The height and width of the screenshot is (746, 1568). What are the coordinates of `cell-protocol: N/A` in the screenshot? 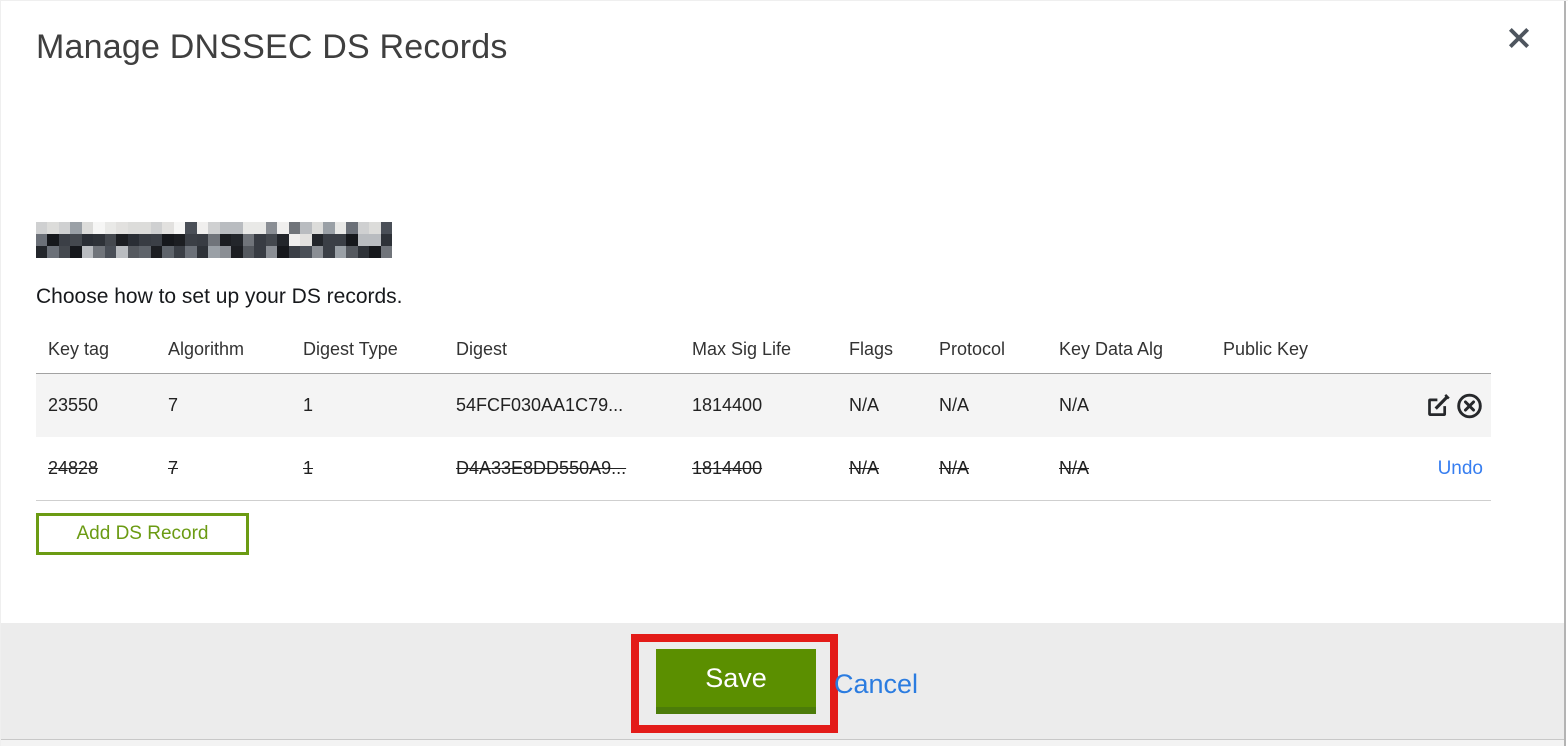 It's located at (954, 405).